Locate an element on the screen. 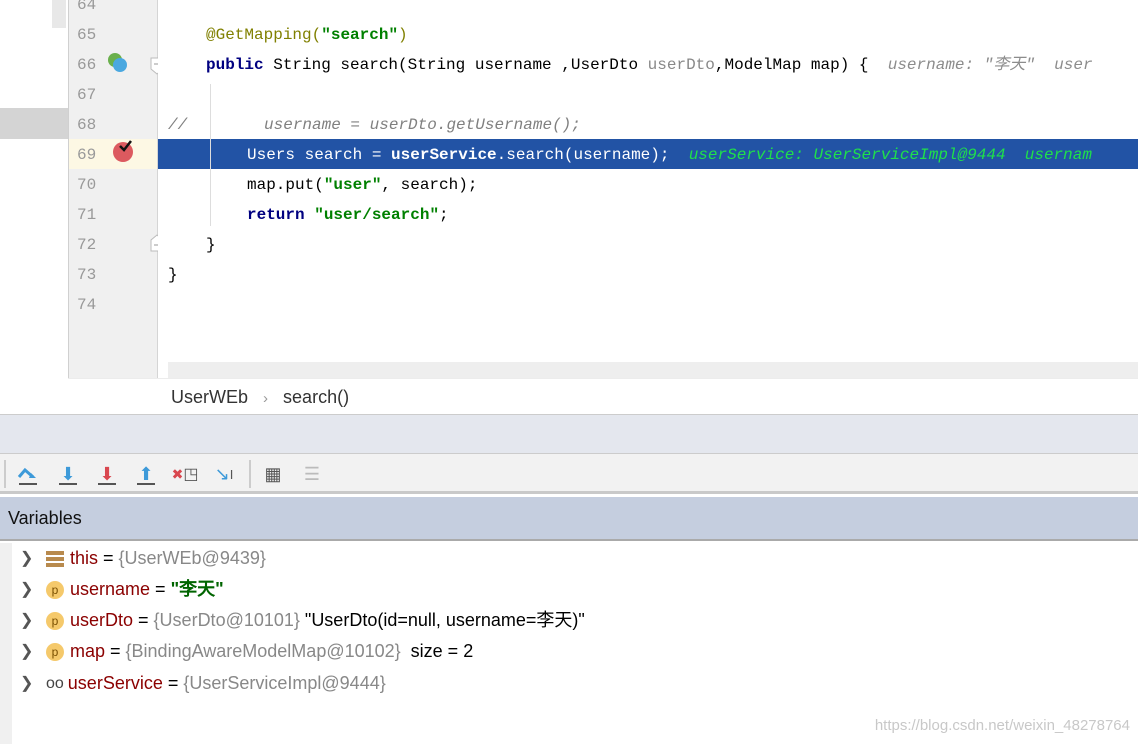 The image size is (1138, 744). debug-toolbar: ⬇ ⬇ ⬆ ✖ ◳ ↘ I ▦ ☰ is located at coordinates (569, 474).